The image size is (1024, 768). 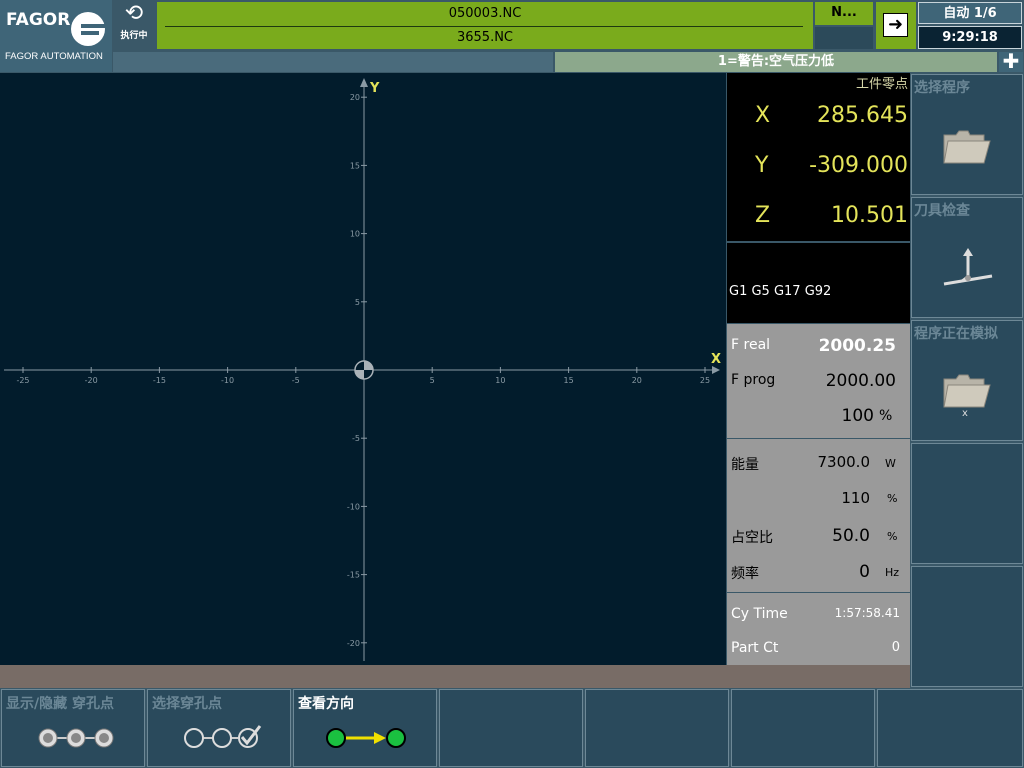 What do you see at coordinates (716, 370) in the screenshot?
I see `x-axis-arrow-icon` at bounding box center [716, 370].